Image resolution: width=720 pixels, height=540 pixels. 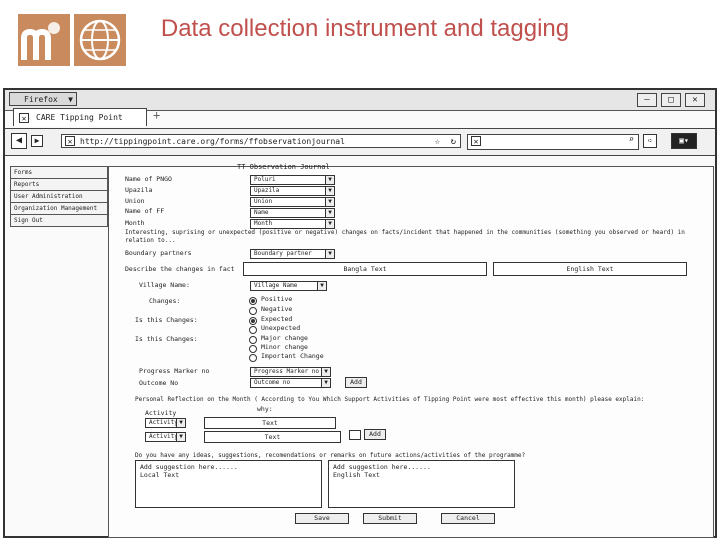 I want to click on radio-positive, so click(x=253, y=301).